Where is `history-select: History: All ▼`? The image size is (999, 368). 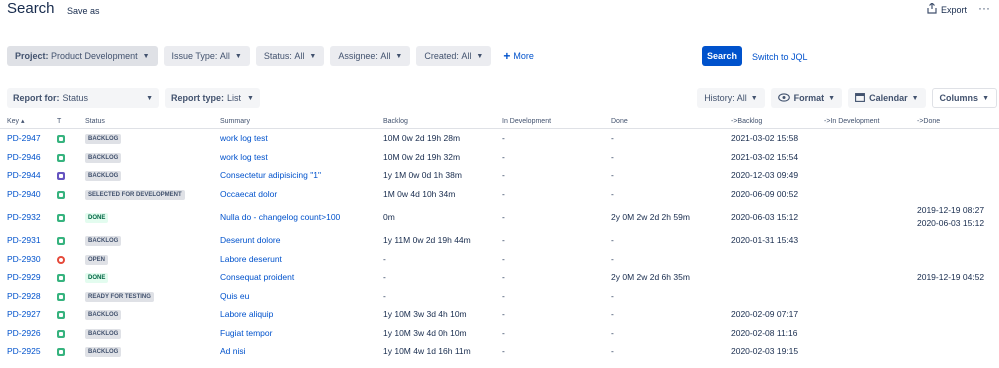
history-select: History: All ▼ is located at coordinates (731, 98).